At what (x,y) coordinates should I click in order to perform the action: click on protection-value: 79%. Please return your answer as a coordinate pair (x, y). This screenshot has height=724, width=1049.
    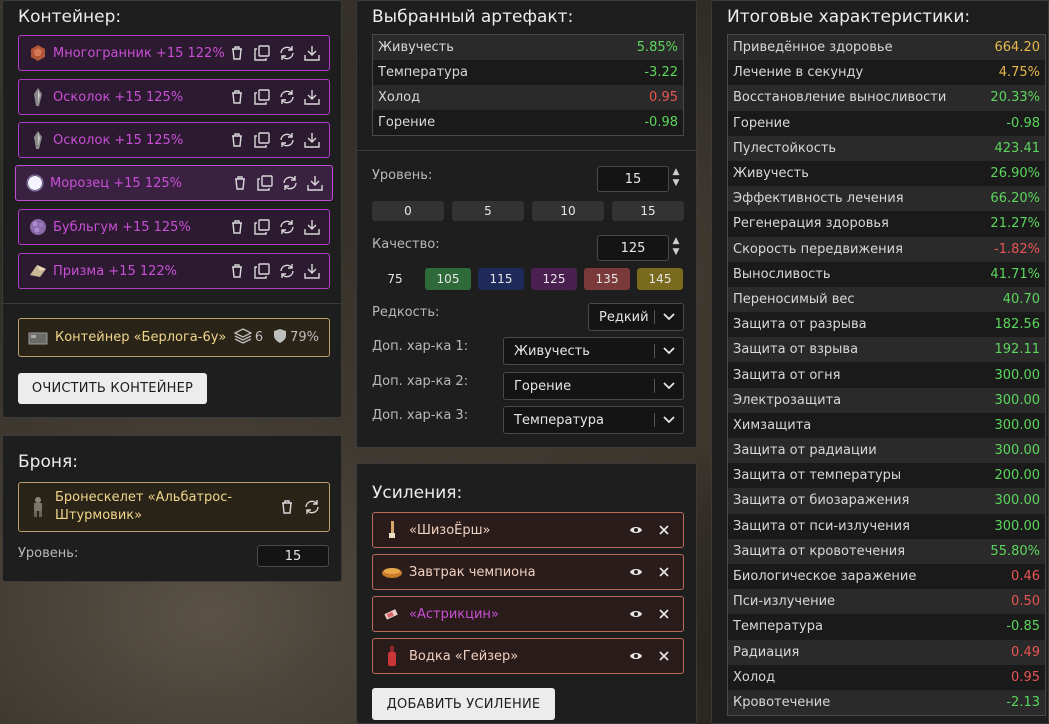
    Looking at the image, I should click on (304, 337).